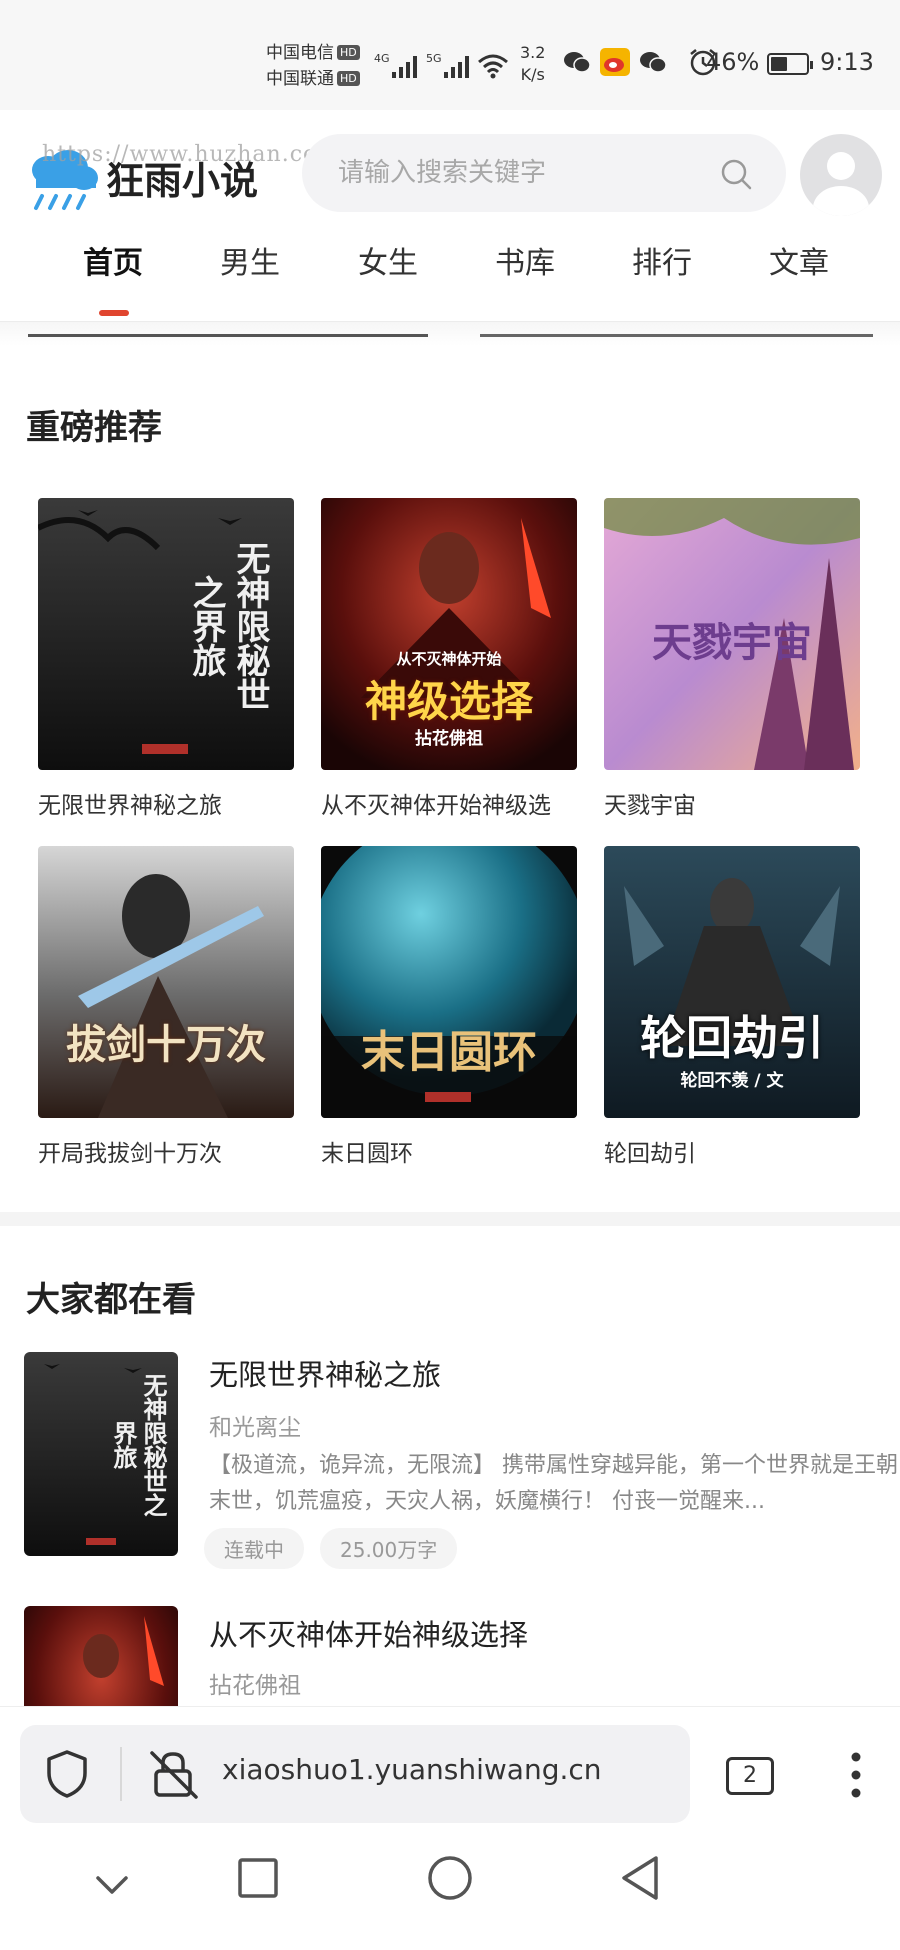 The image size is (900, 1950). I want to click on book-card: 从不灭神体开始 神级选择 拈花佛祖 从不灭神体开始神级选, so click(449, 659).